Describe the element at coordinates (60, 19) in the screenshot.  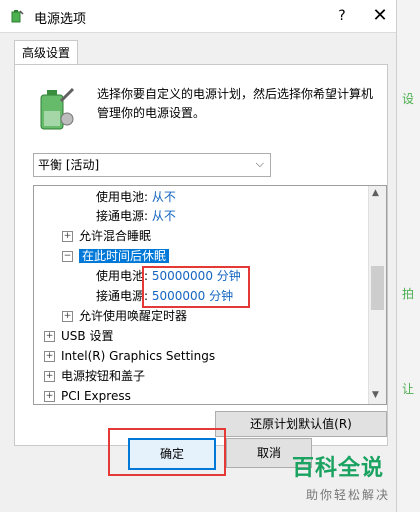
I see `window-title: 电源选项` at that location.